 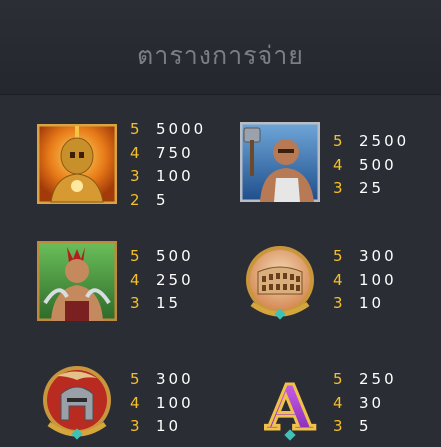 I want to click on pay-row: 5 500, so click(x=162, y=256).